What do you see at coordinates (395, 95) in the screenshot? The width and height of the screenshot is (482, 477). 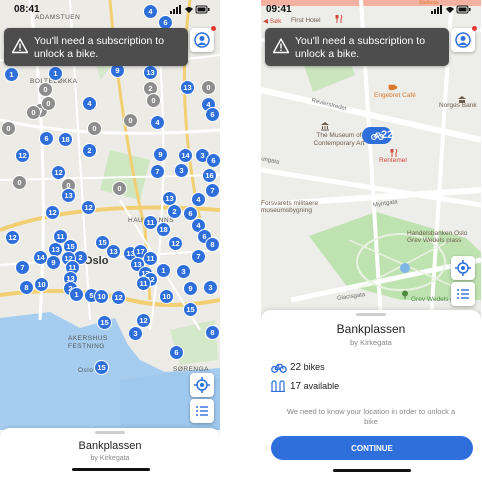 I see `poi-engebret: Engebret Café` at bounding box center [395, 95].